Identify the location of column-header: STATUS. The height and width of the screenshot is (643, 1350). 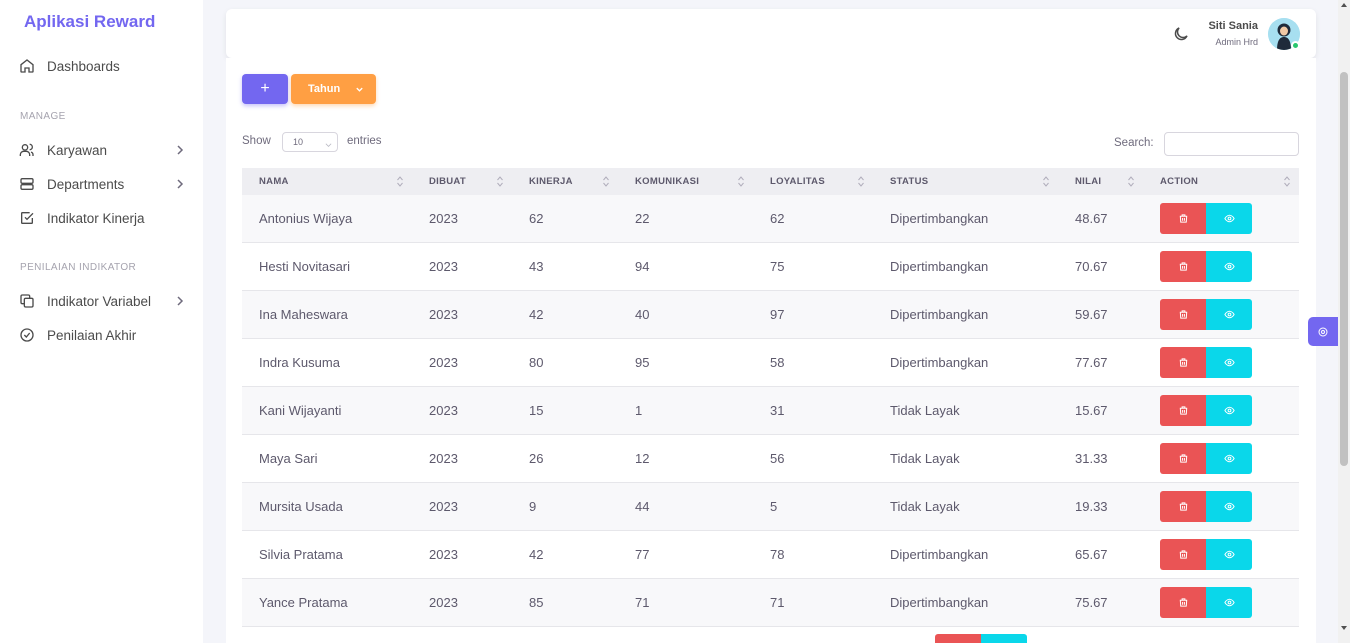
(965, 181).